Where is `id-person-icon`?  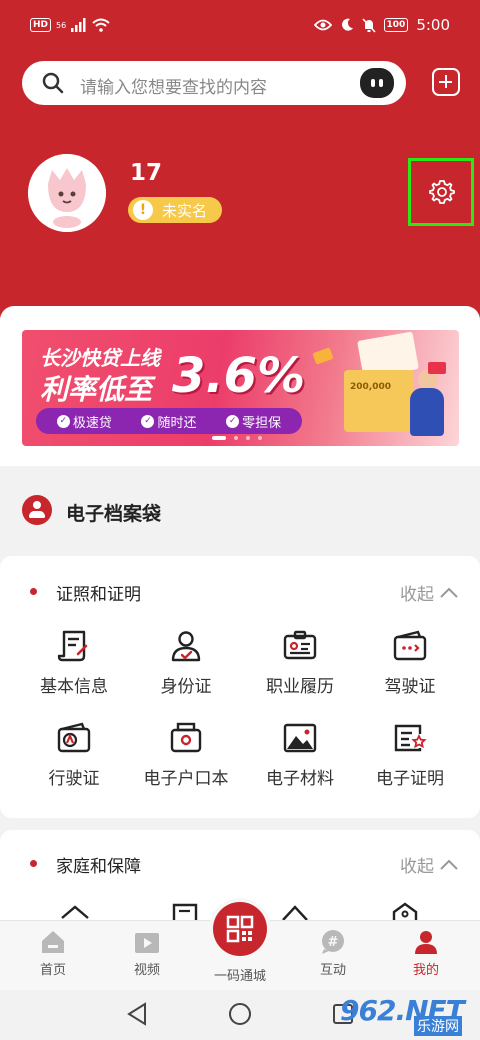
id-person-icon is located at coordinates (186, 646).